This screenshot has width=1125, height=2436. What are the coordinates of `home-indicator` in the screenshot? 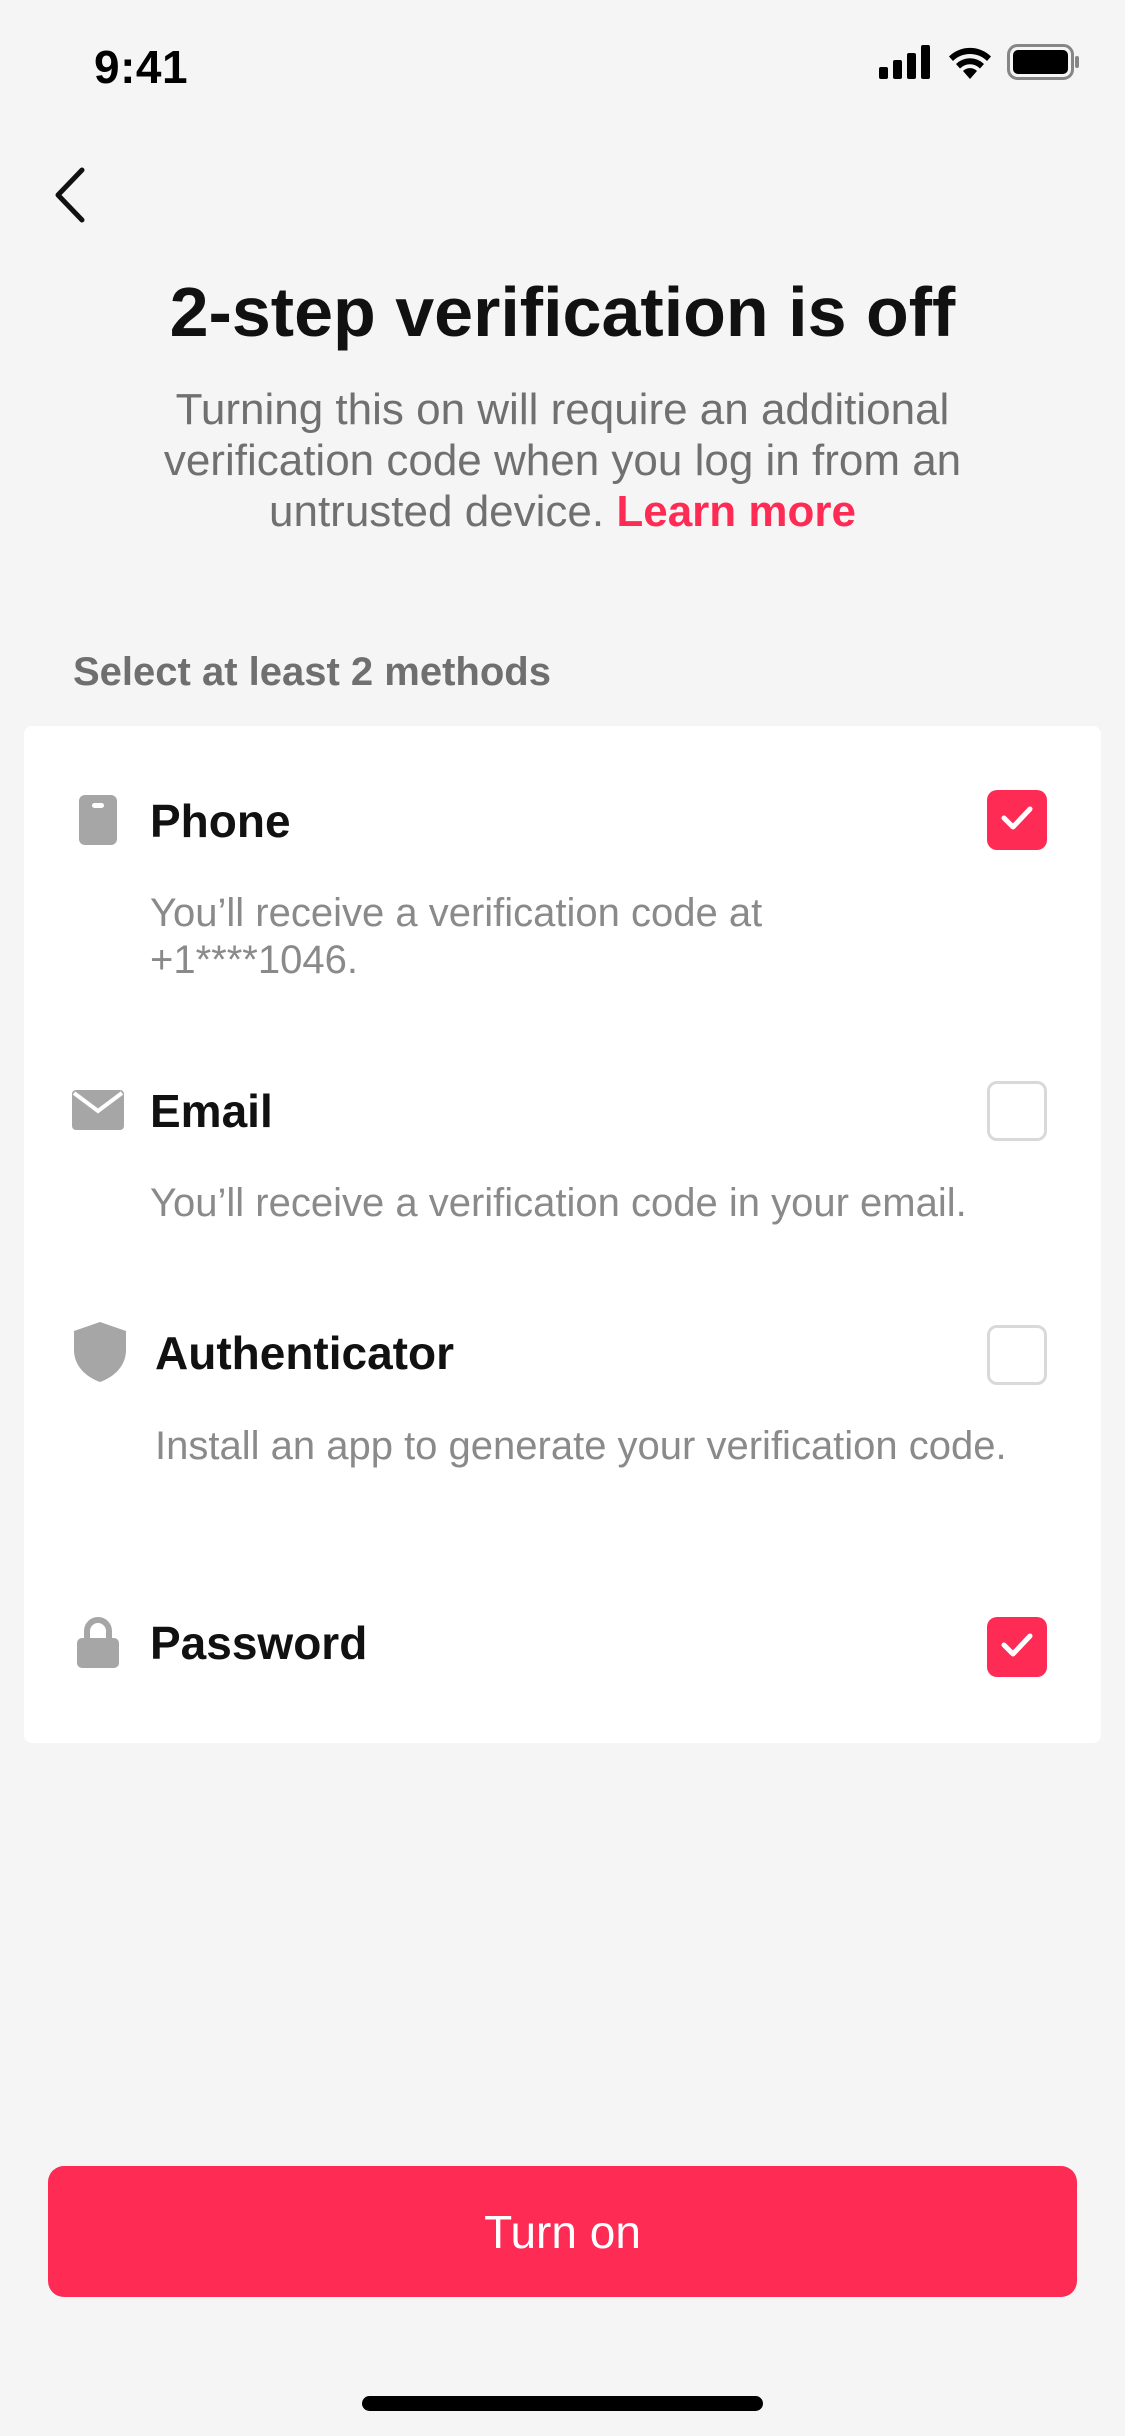 It's located at (562, 2403).